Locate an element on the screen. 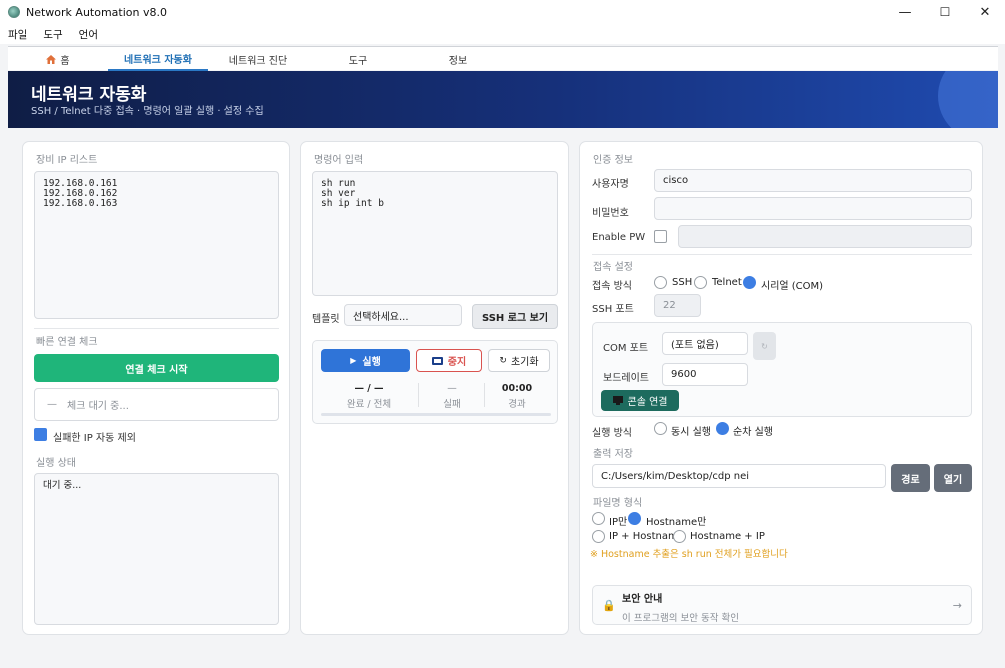 The width and height of the screenshot is (1005, 668). baud-label: 보드레이트 is located at coordinates (626, 378).